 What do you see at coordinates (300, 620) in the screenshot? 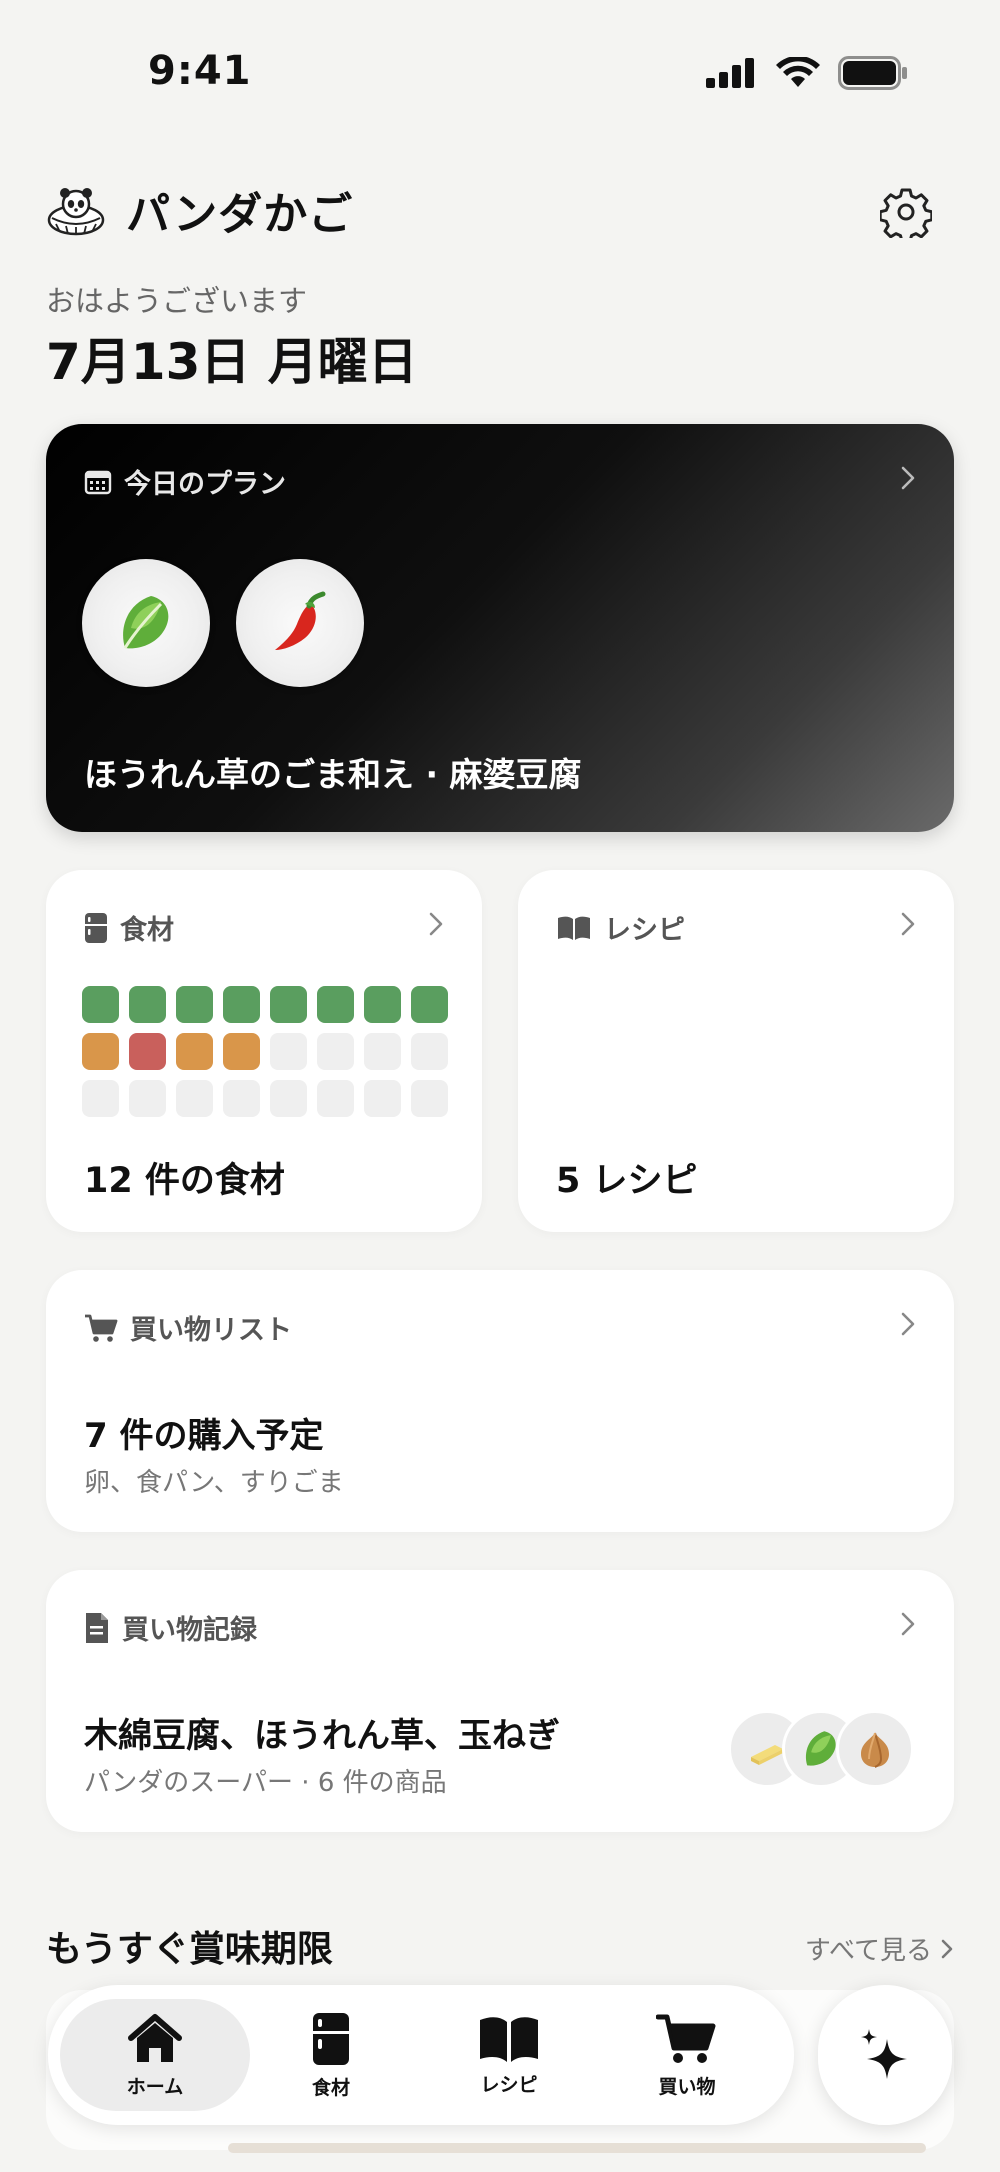
I see `chili-pepper-icon` at bounding box center [300, 620].